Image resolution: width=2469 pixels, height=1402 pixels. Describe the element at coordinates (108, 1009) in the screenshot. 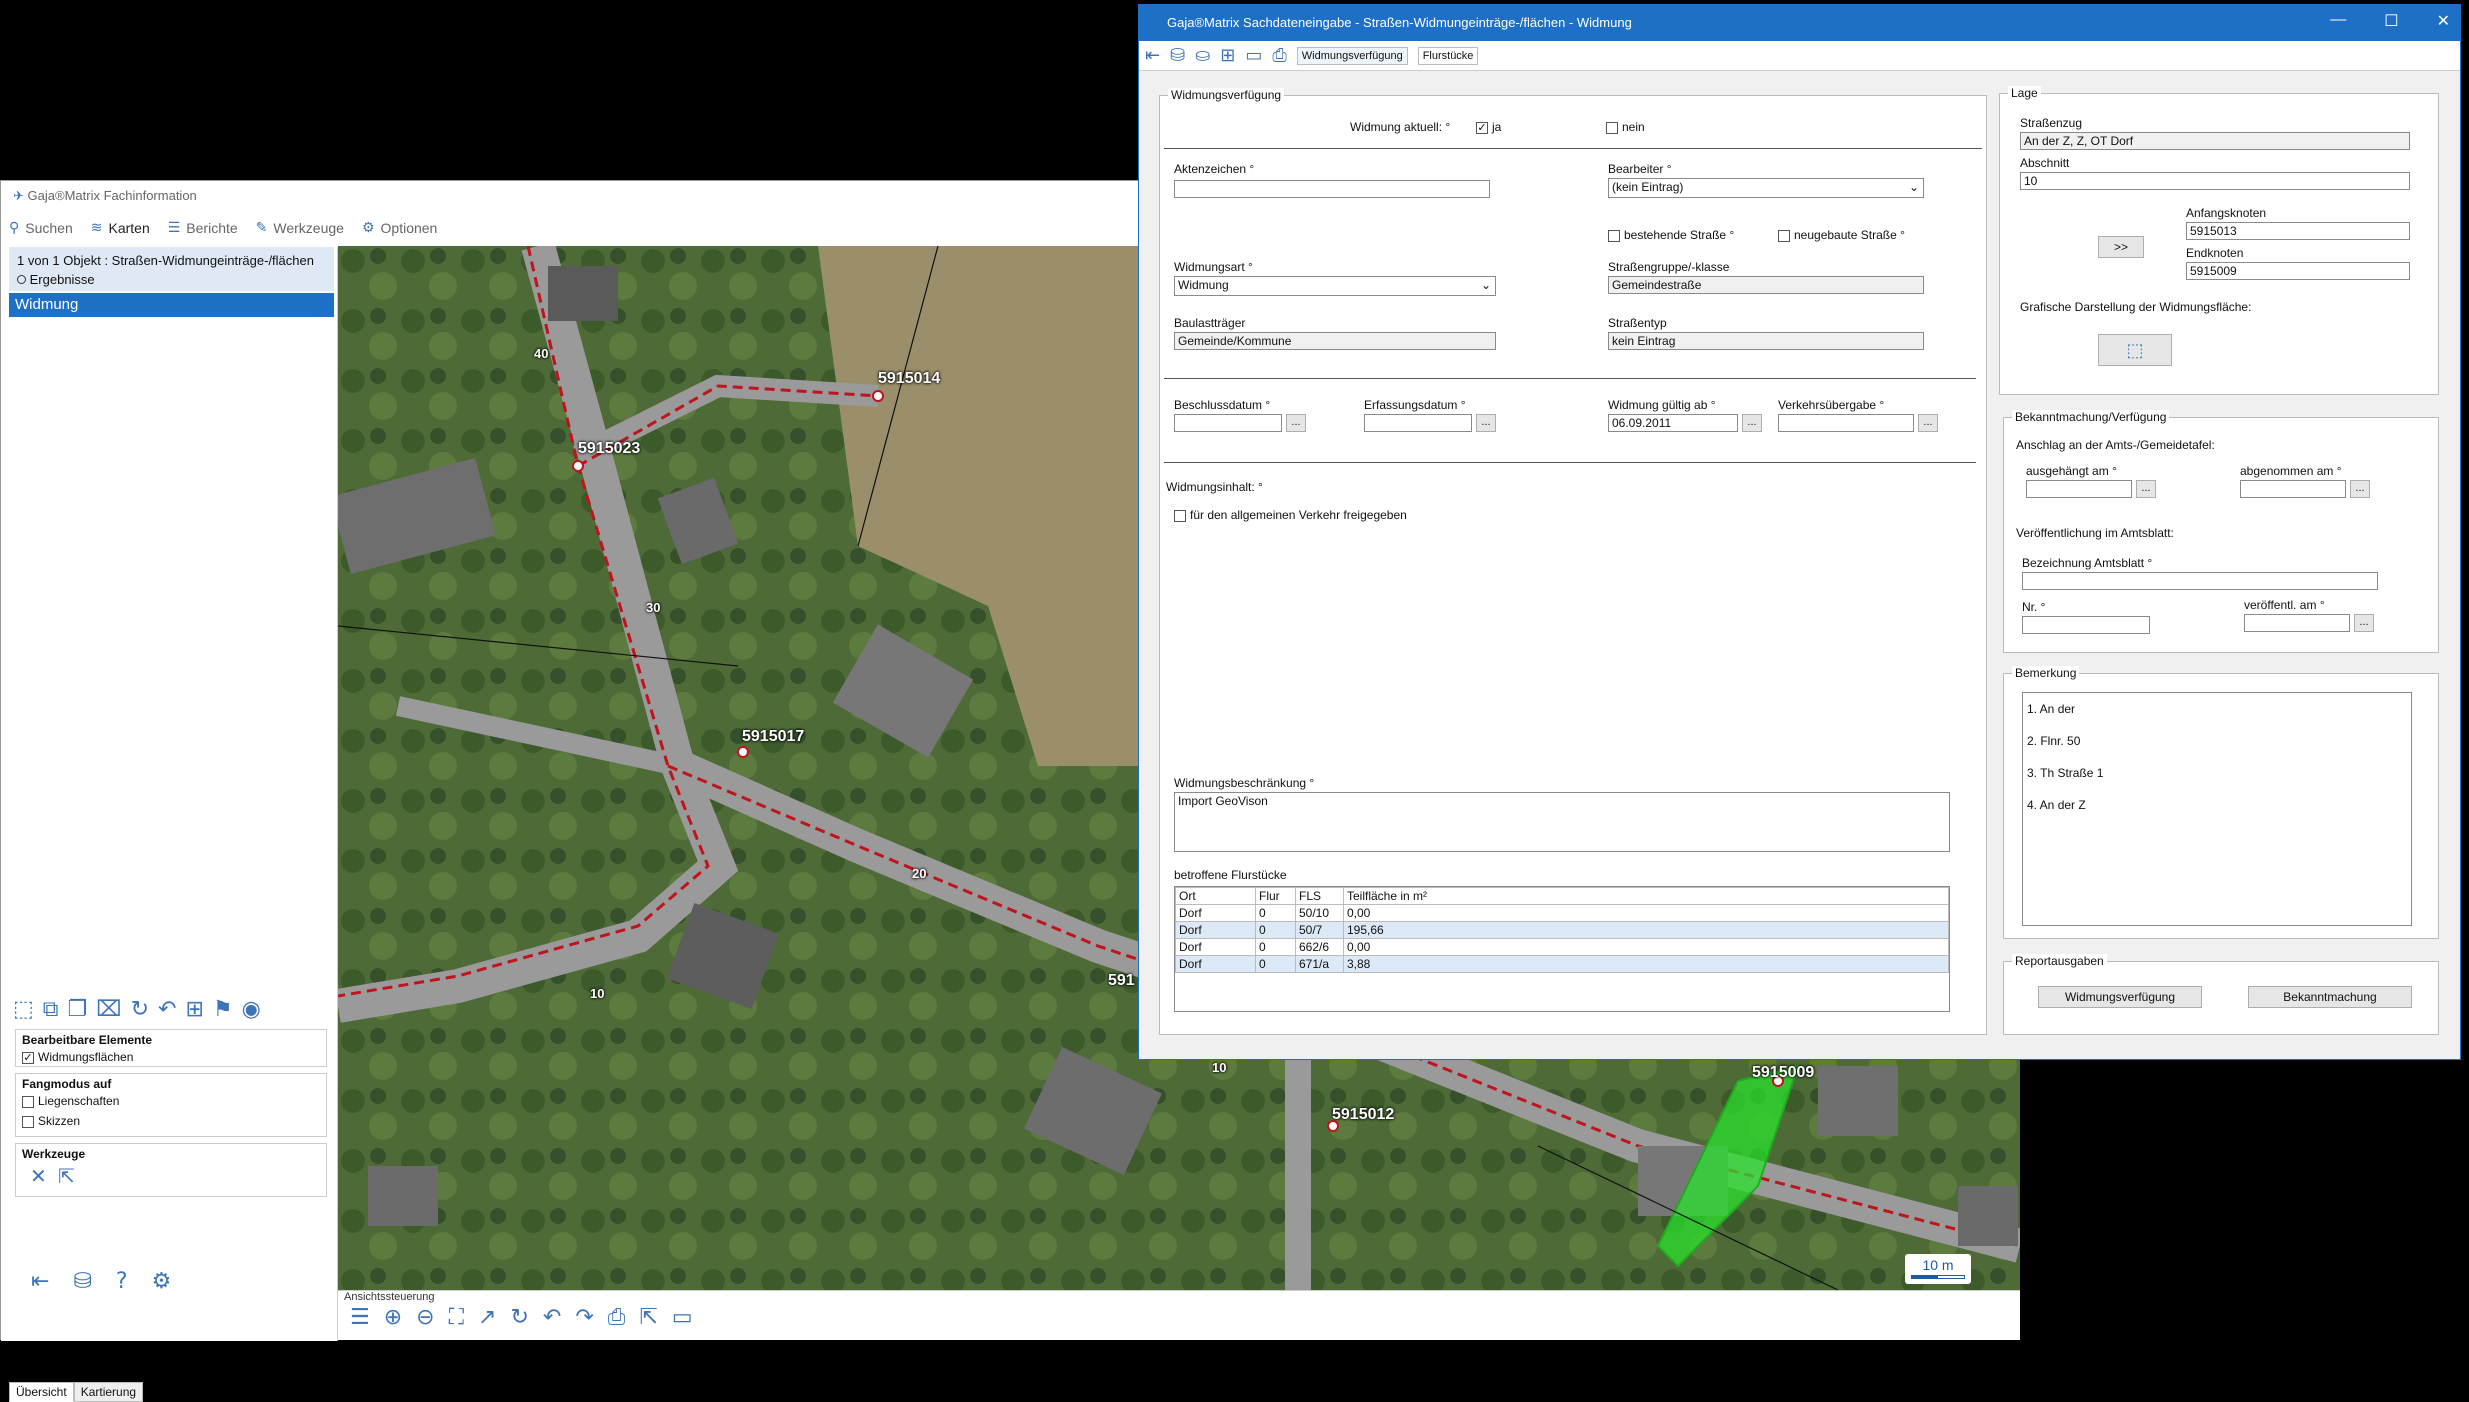

I see `delete-icon: ⌧` at that location.